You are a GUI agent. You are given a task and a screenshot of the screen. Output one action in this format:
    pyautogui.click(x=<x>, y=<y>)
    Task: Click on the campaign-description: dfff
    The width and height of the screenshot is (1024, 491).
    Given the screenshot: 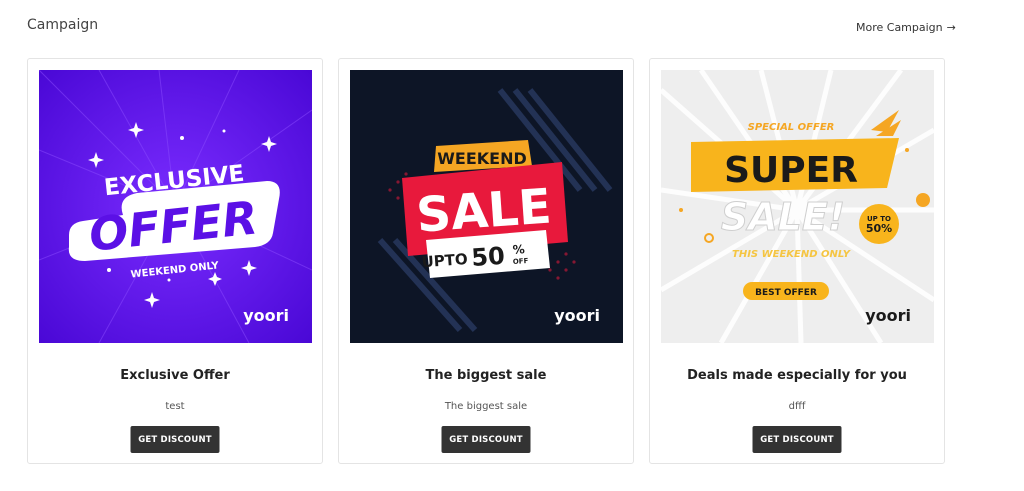 What is the action you would take?
    pyautogui.click(x=797, y=406)
    